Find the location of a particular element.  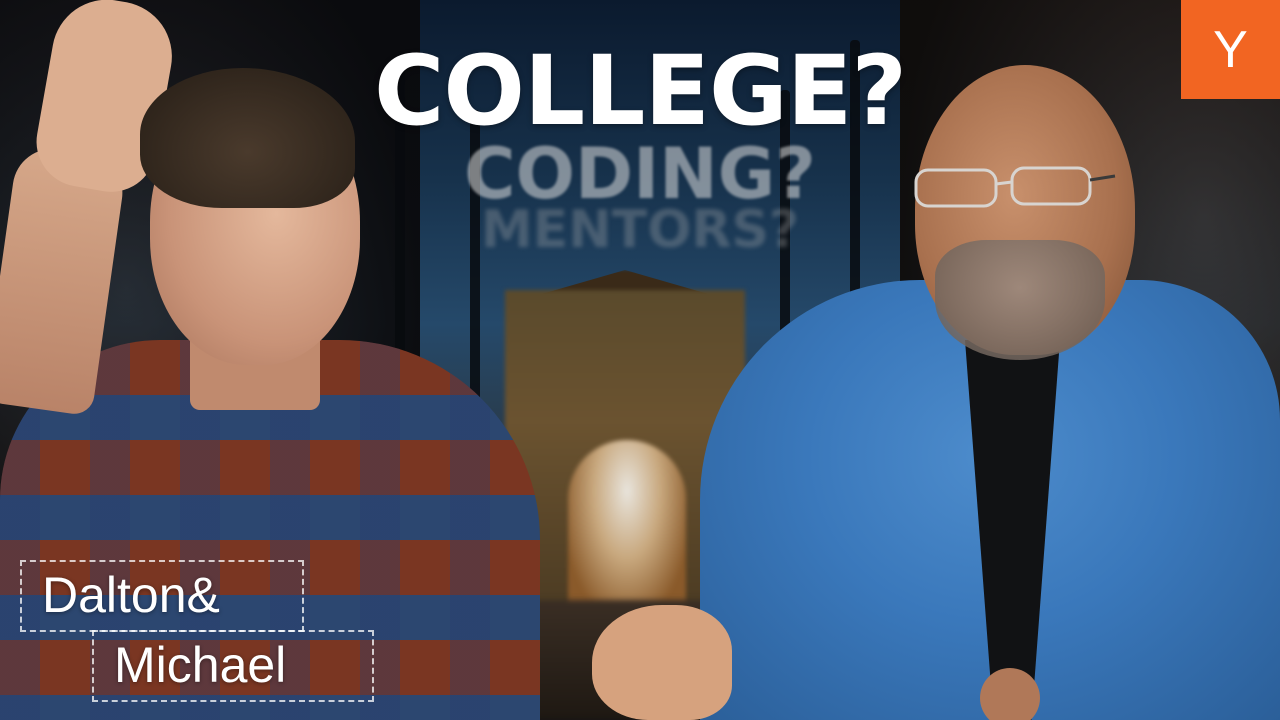

headline-primary: COLLEGE? is located at coordinates (640, 91).